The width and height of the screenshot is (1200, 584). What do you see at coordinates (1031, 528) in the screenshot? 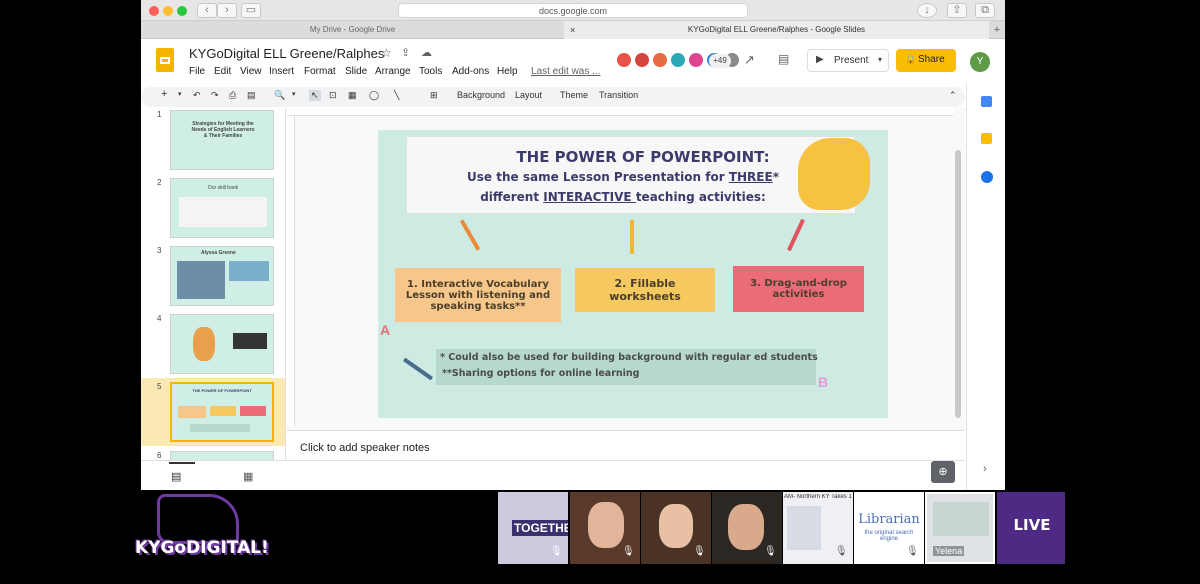
I see `video-tile: LIVE` at bounding box center [1031, 528].